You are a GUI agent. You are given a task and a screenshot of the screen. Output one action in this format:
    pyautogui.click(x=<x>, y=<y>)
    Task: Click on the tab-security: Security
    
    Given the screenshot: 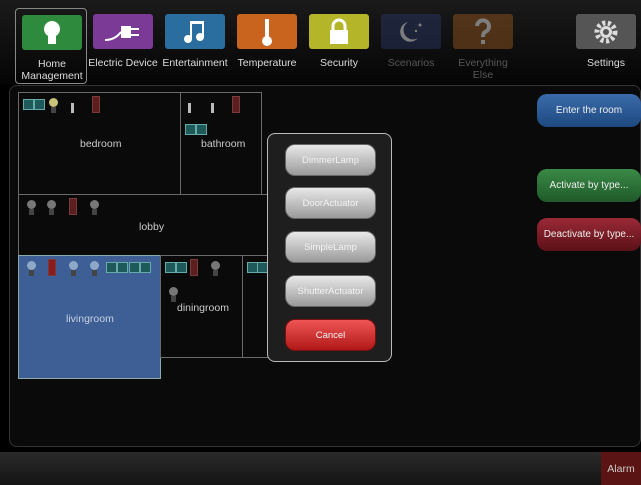 What is the action you would take?
    pyautogui.click(x=339, y=46)
    